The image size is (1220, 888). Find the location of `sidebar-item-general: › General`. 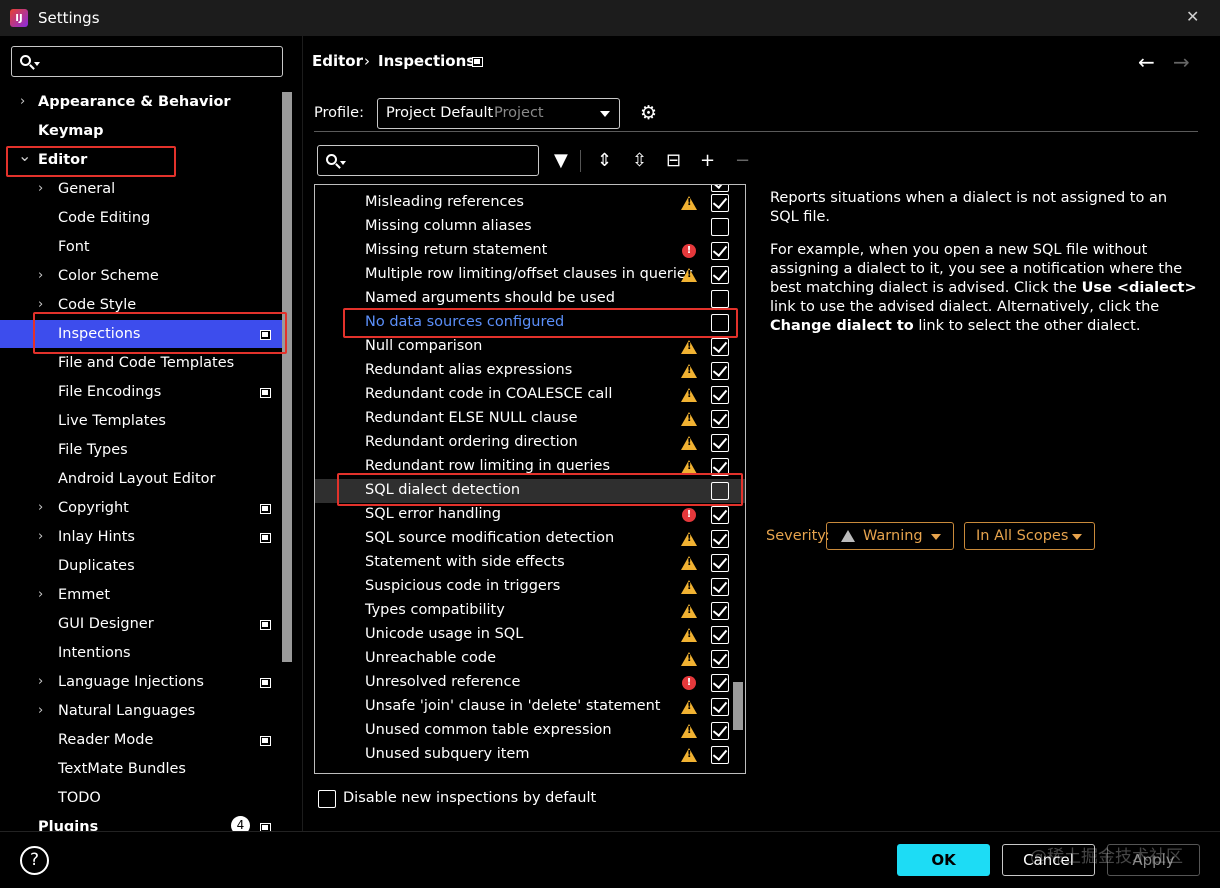

sidebar-item-general: › General is located at coordinates (140, 189).